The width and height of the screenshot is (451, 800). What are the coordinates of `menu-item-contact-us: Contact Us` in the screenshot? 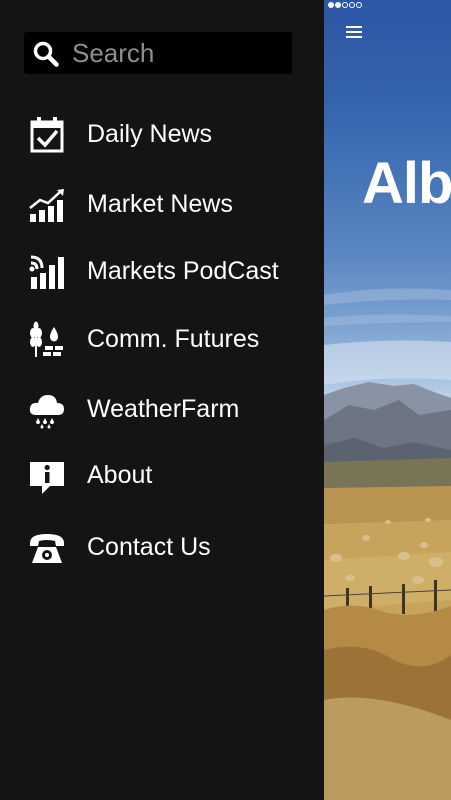 It's located at (162, 547).